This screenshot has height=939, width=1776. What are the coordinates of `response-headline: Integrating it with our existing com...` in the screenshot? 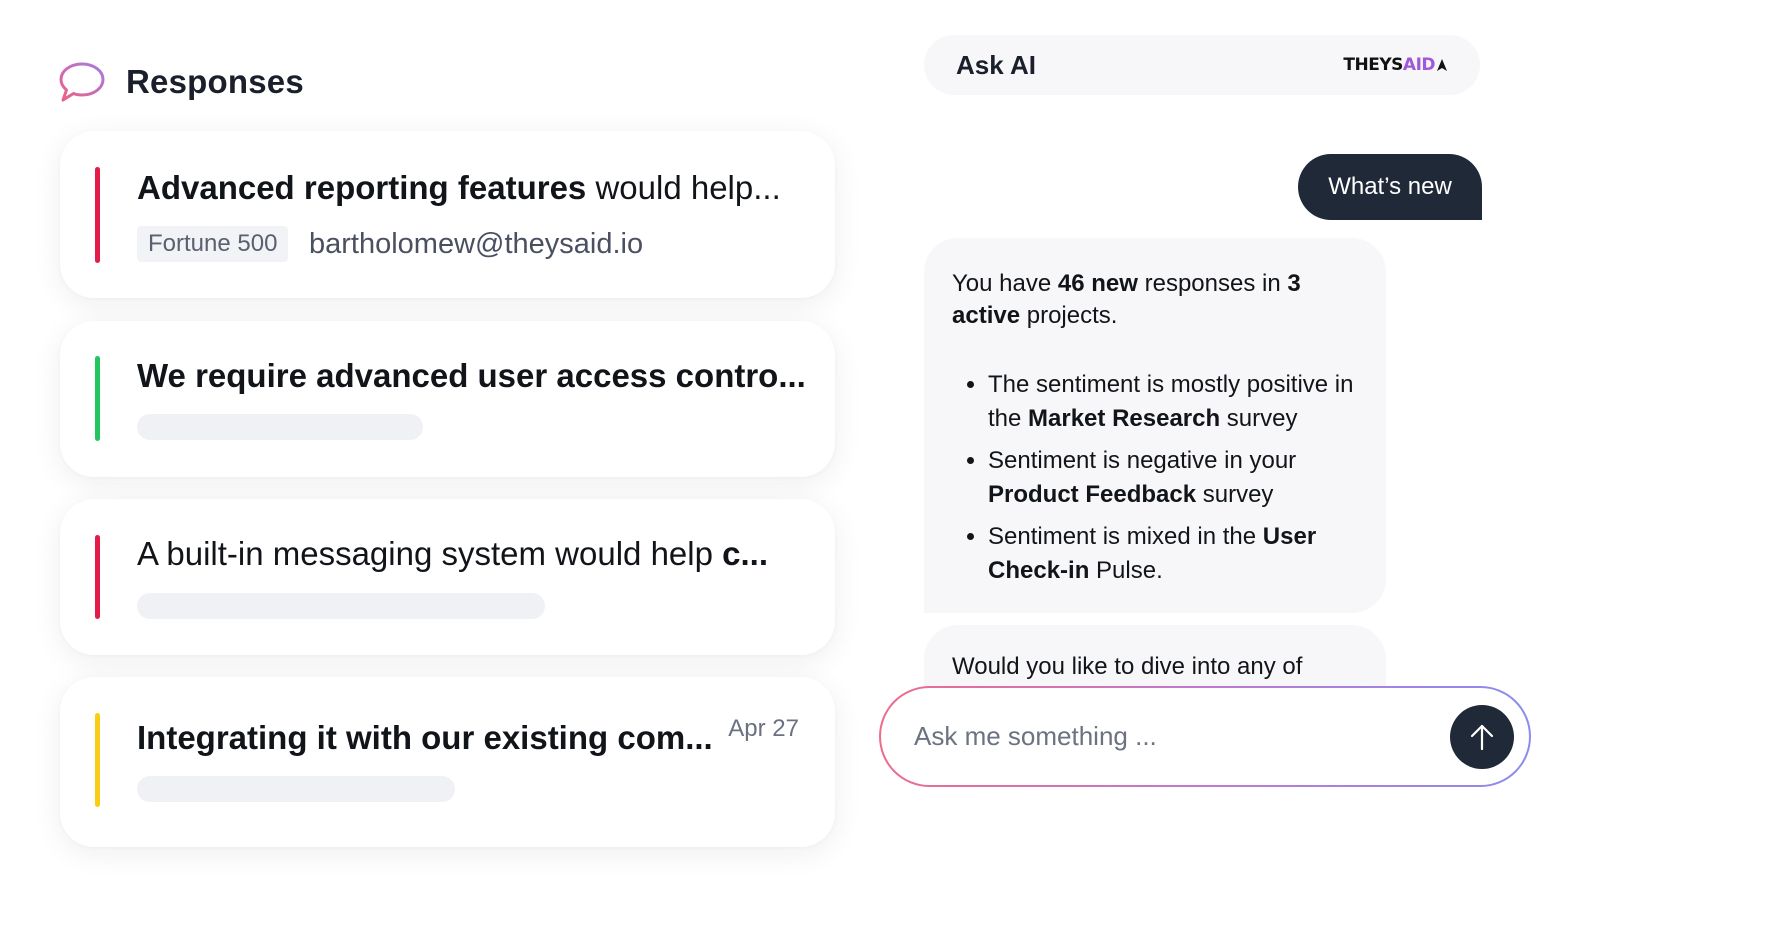 It's located at (424, 737).